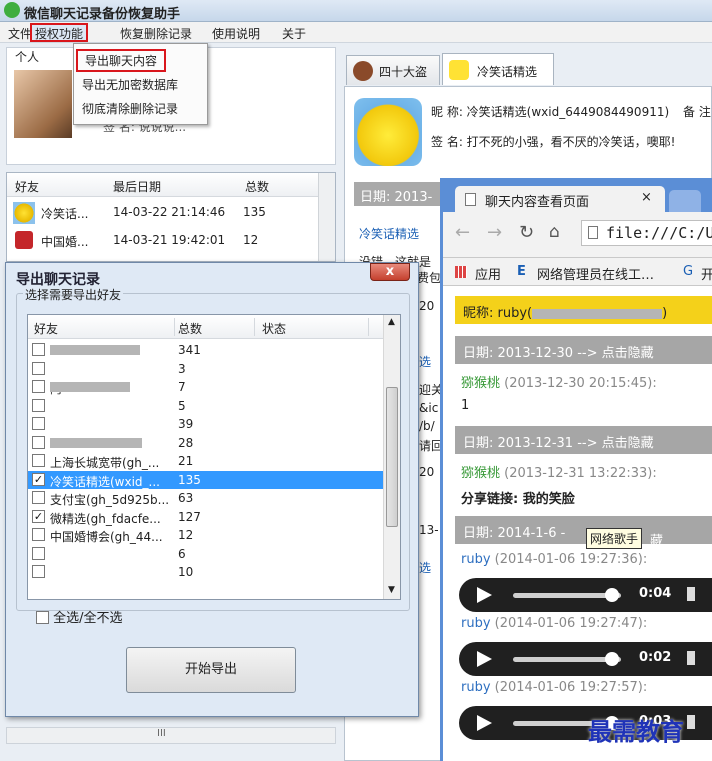 This screenshot has width=712, height=761. I want to click on friend-table-header: 好友 最后日期 总数, so click(163, 185).